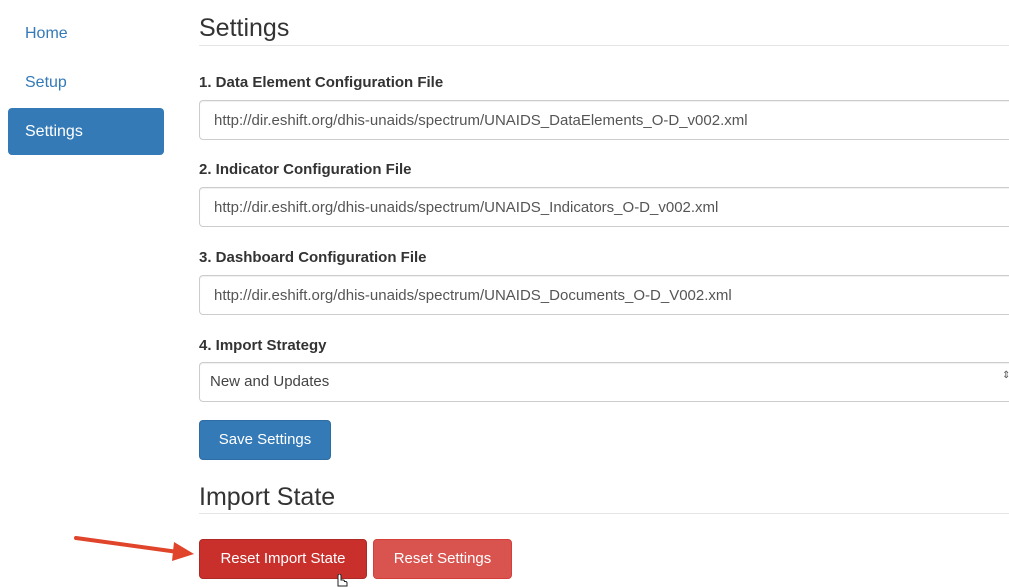  I want to click on sidebar-item-setup: Setup, so click(86, 82).